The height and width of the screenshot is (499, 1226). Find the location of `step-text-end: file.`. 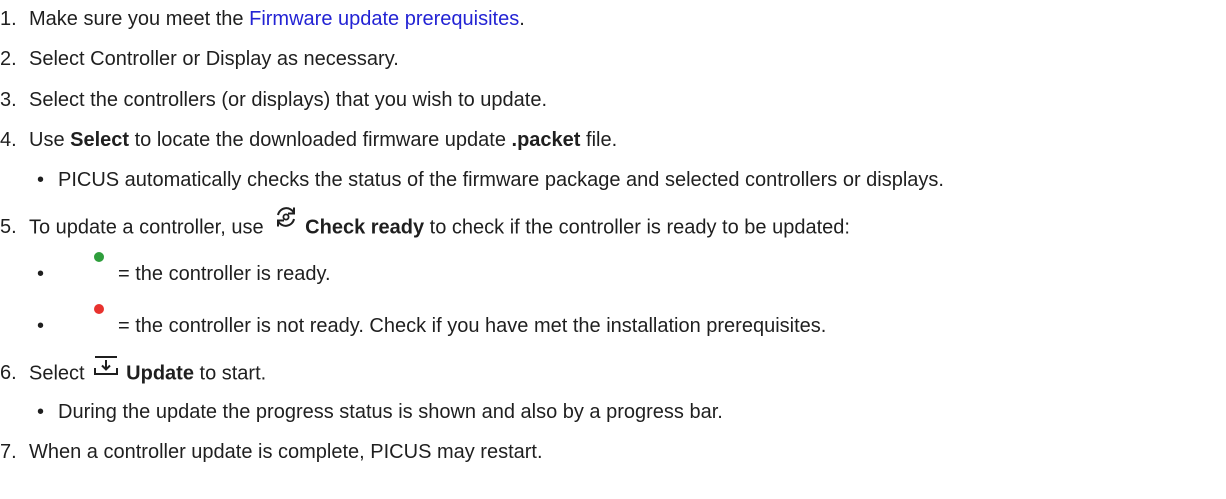

step-text-end: file. is located at coordinates (599, 140).